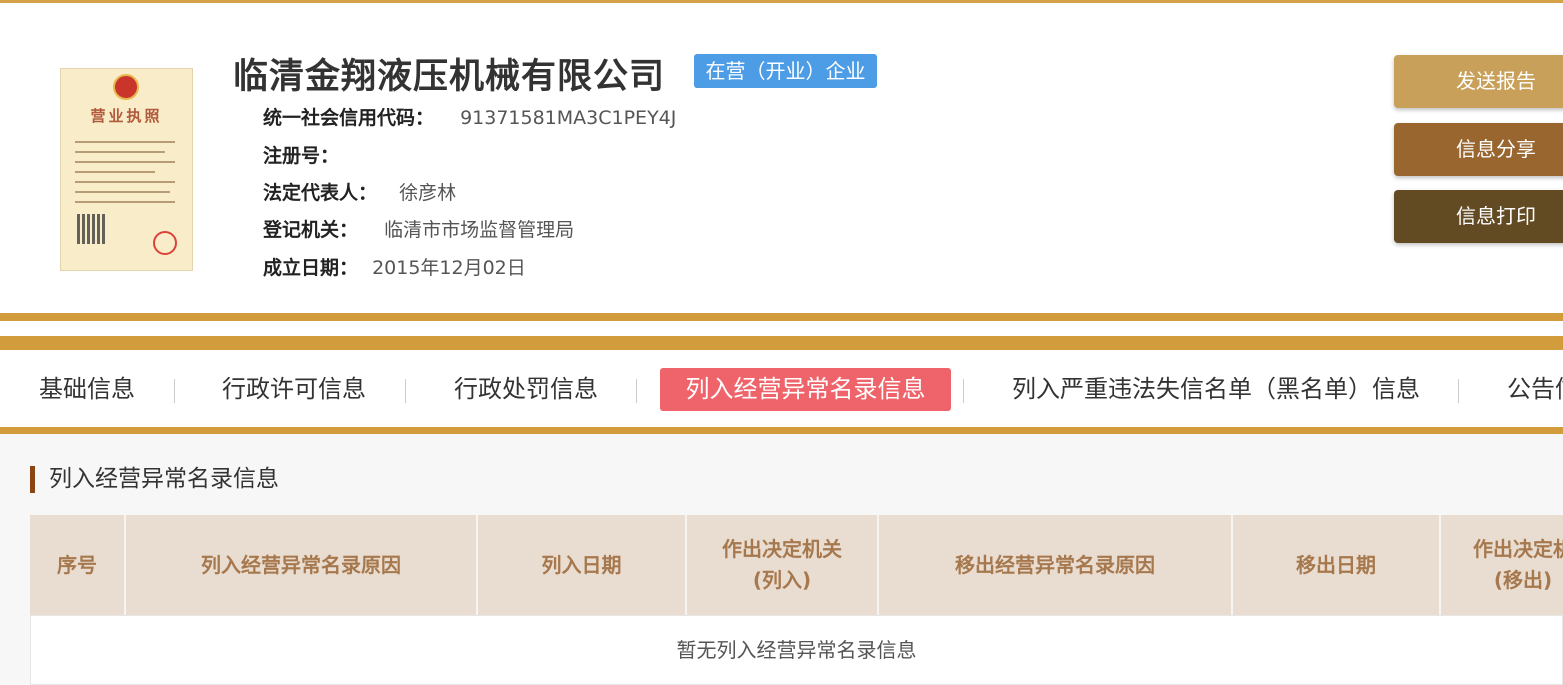  Describe the element at coordinates (781, 430) in the screenshot. I see `tabs-bottom-bar` at that location.